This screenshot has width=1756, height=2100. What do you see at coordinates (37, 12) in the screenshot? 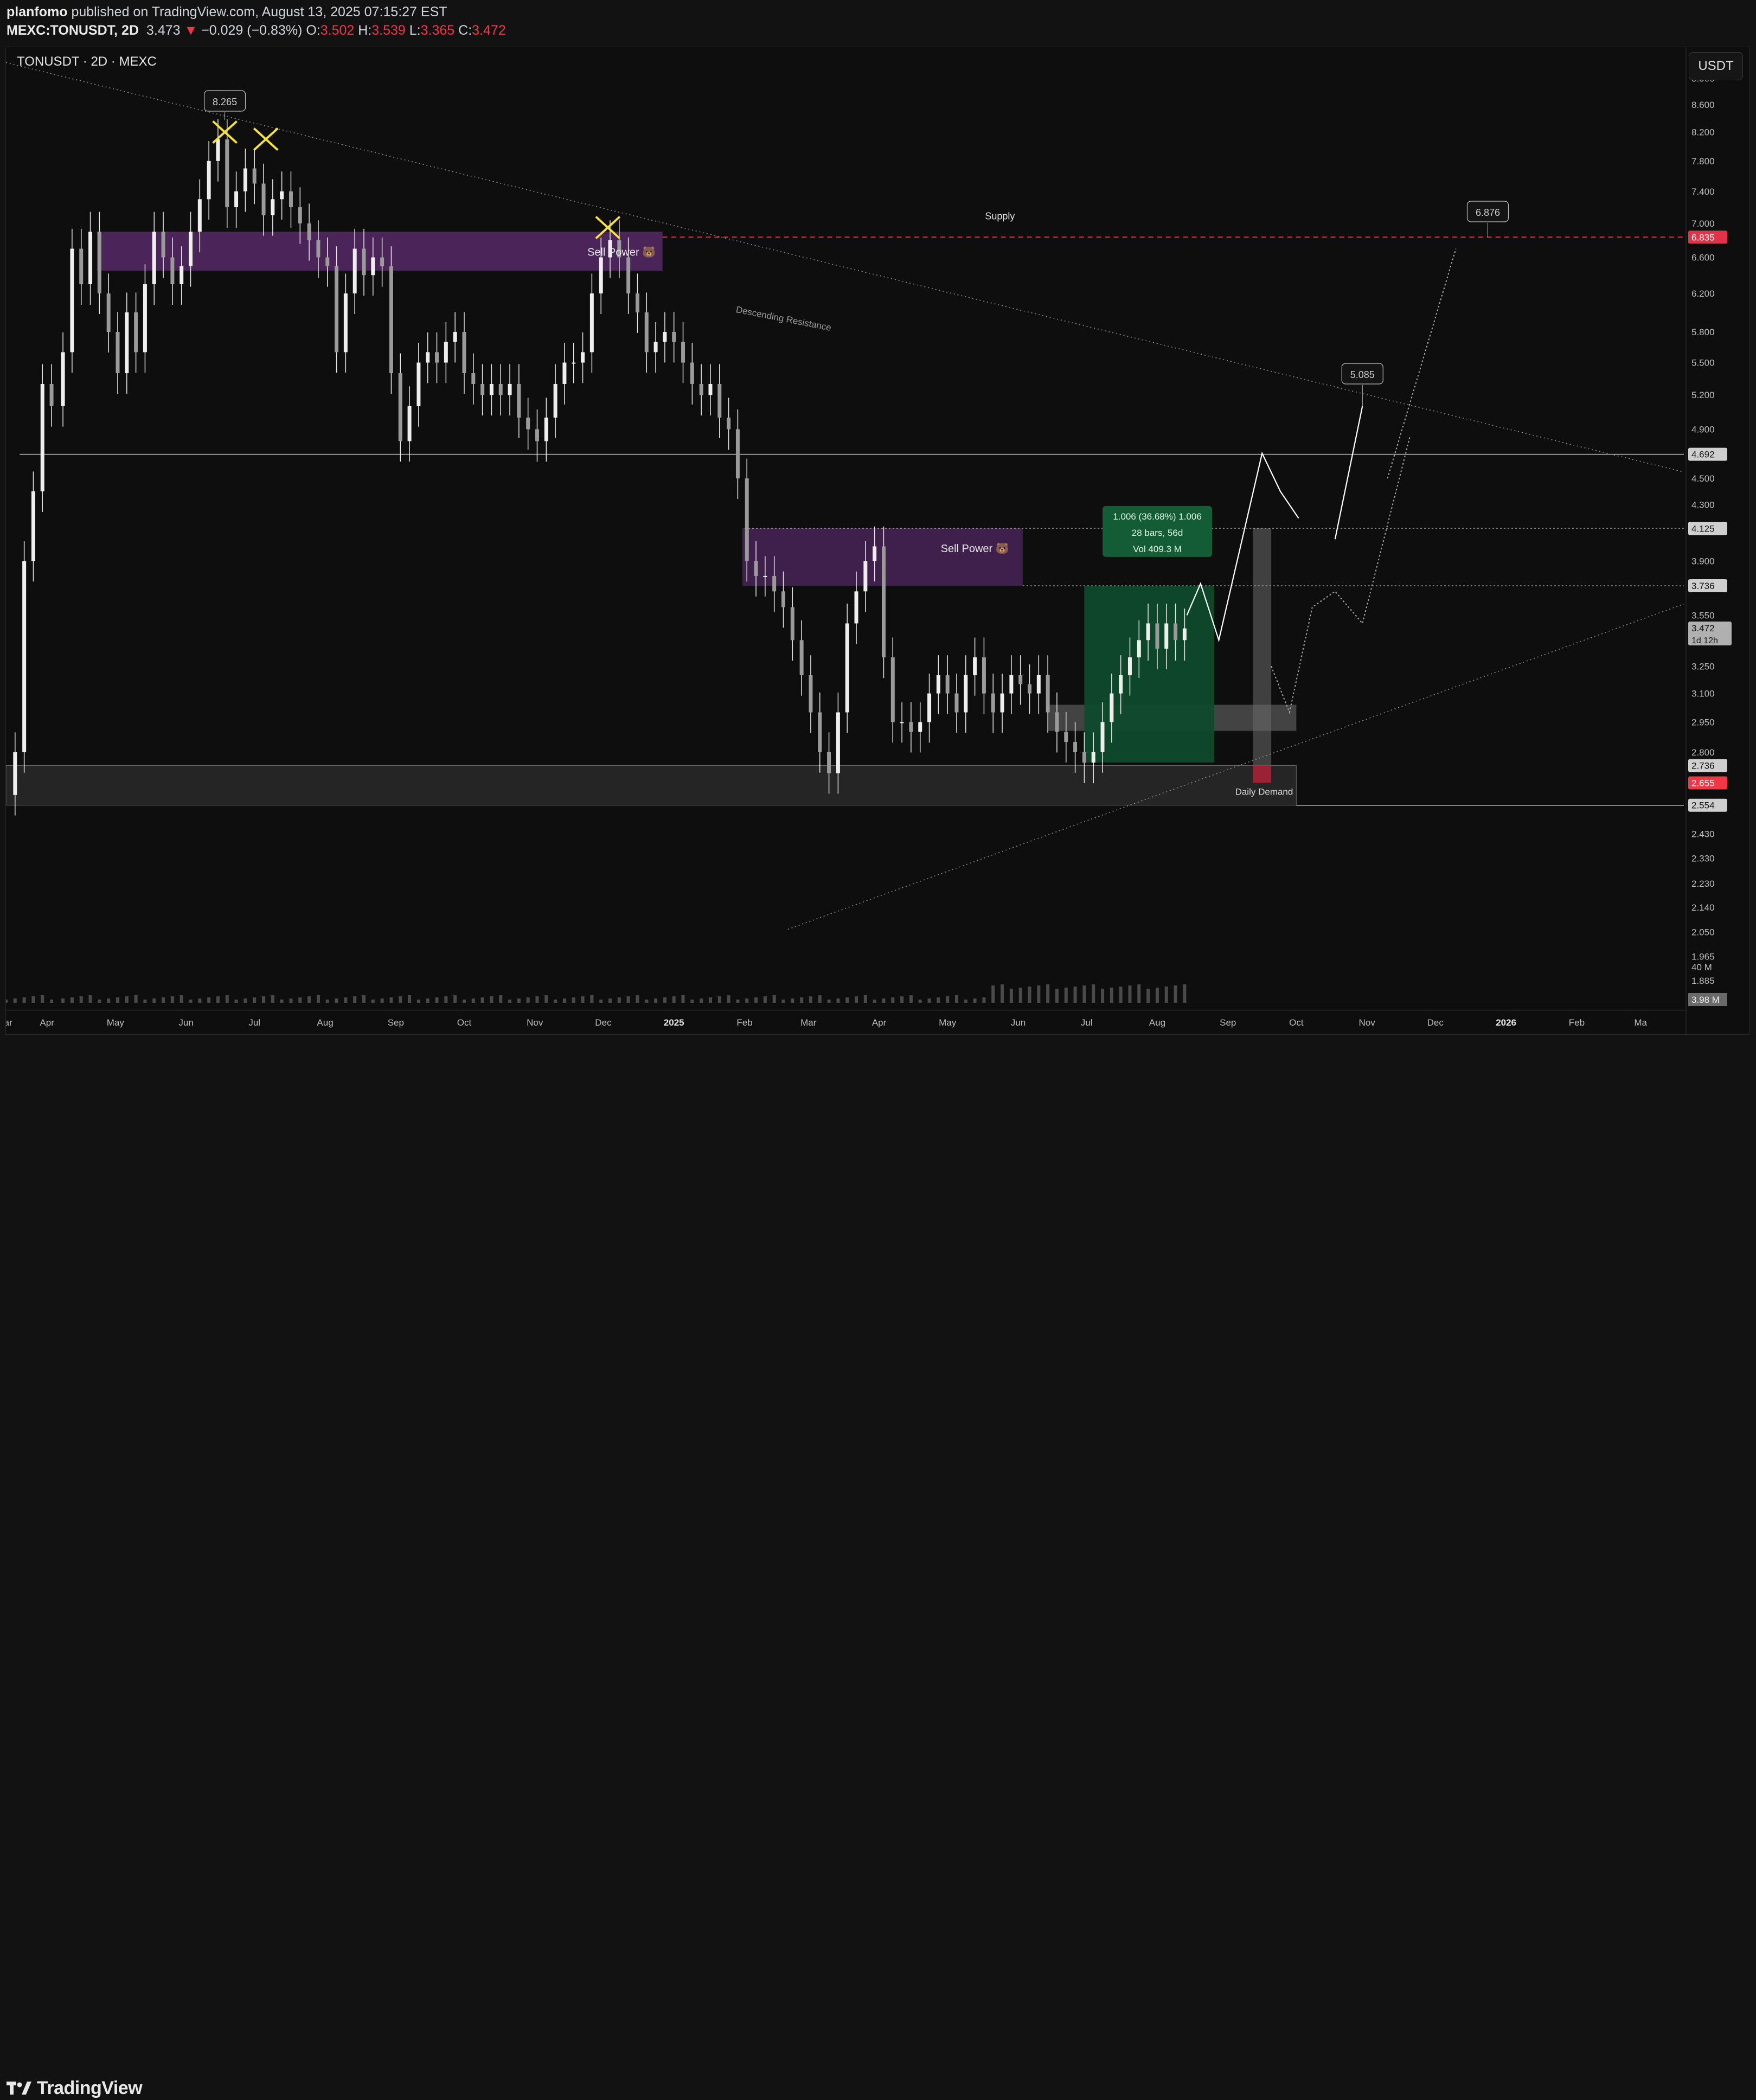
I see `author-name: planfomo` at bounding box center [37, 12].